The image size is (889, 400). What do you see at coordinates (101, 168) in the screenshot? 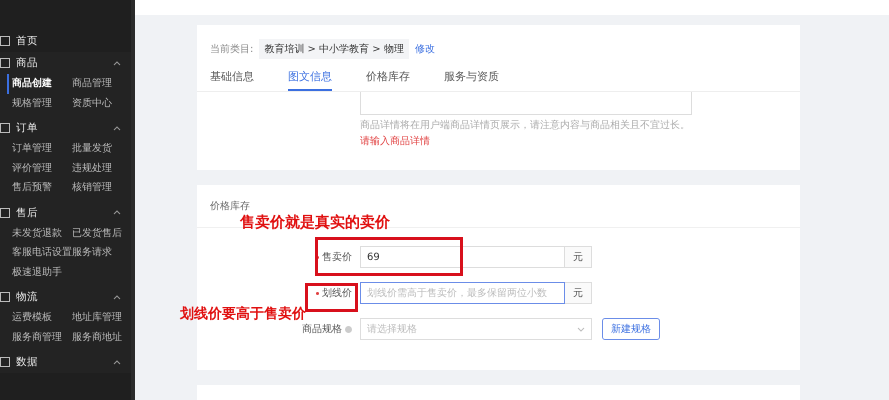
I see `sidebar-item: 违规处理` at bounding box center [101, 168].